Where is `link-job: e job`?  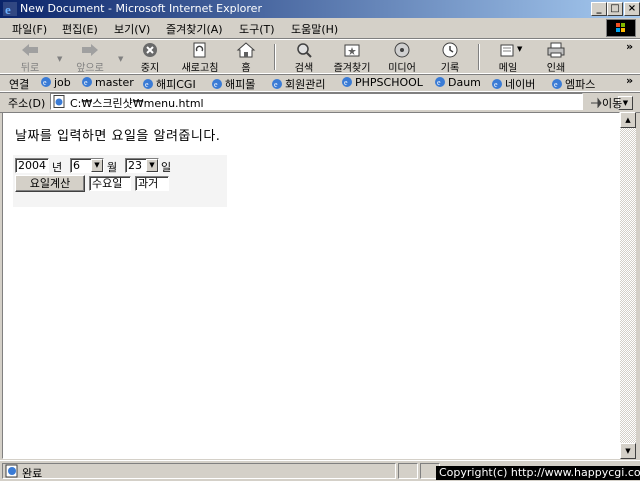
link-job: e job is located at coordinates (55, 82).